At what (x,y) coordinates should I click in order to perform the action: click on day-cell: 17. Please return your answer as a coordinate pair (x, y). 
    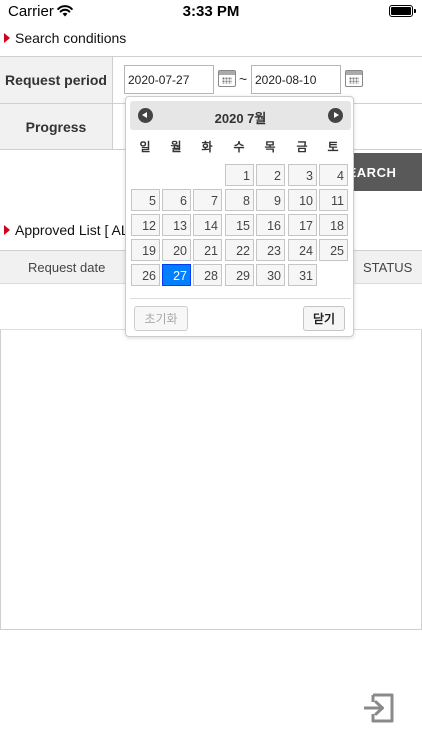
    Looking at the image, I should click on (302, 225).